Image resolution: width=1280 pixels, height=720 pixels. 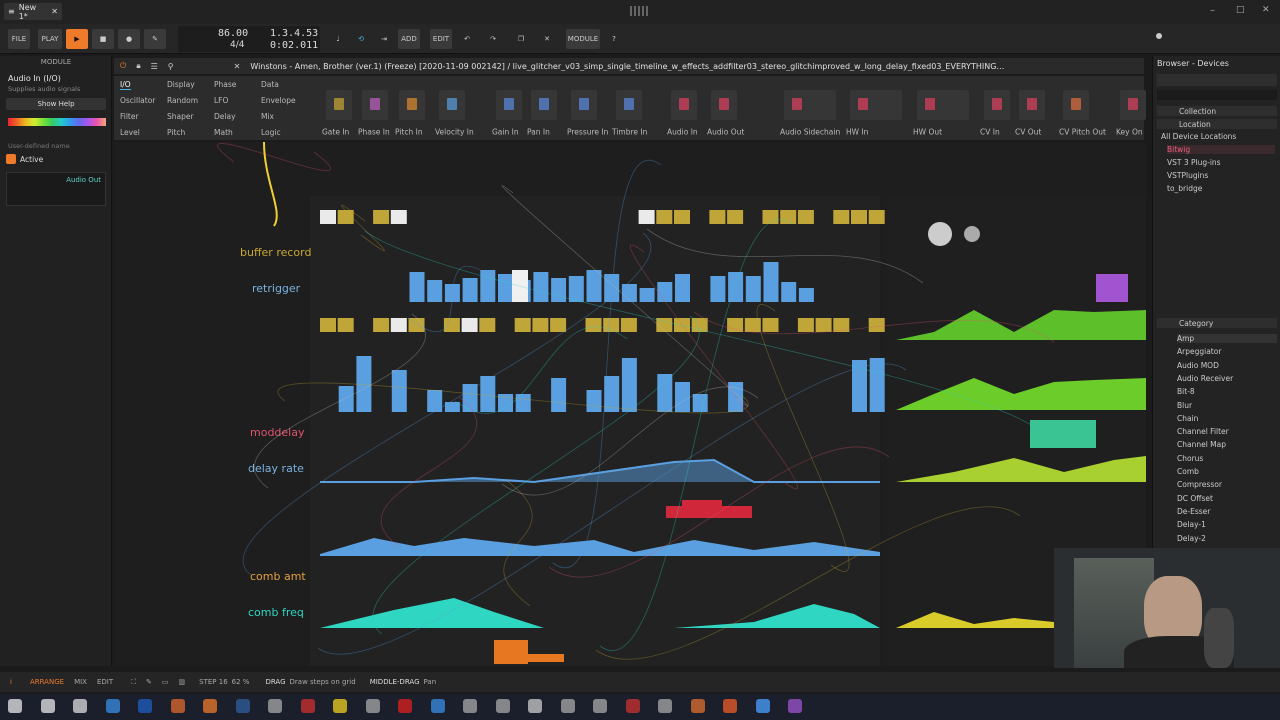 What do you see at coordinates (384, 39) in the screenshot?
I see `punch-icon: ⇥` at bounding box center [384, 39].